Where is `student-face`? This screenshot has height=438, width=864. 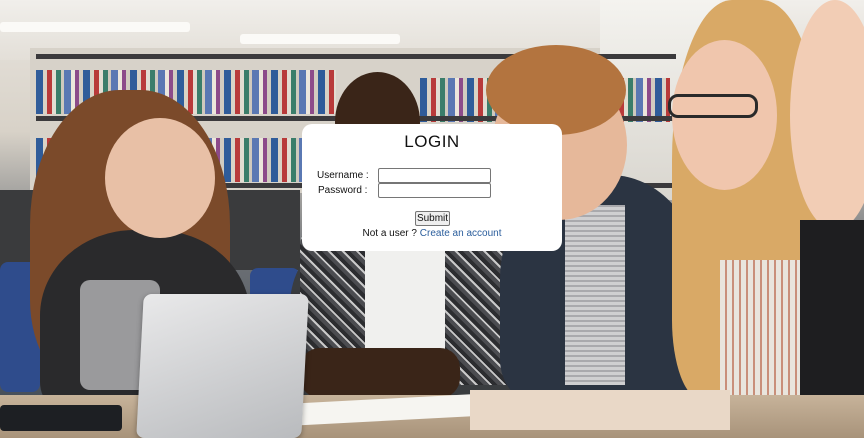 student-face is located at coordinates (160, 178).